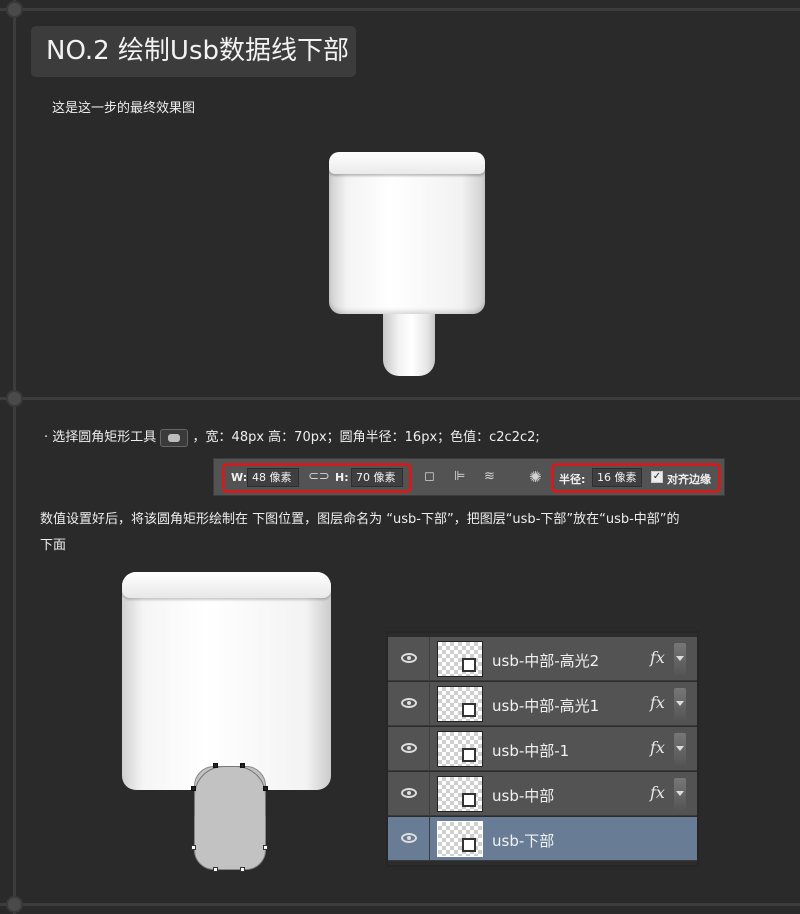  What do you see at coordinates (226, 585) in the screenshot?
I see `usb-cap-diagram` at bounding box center [226, 585].